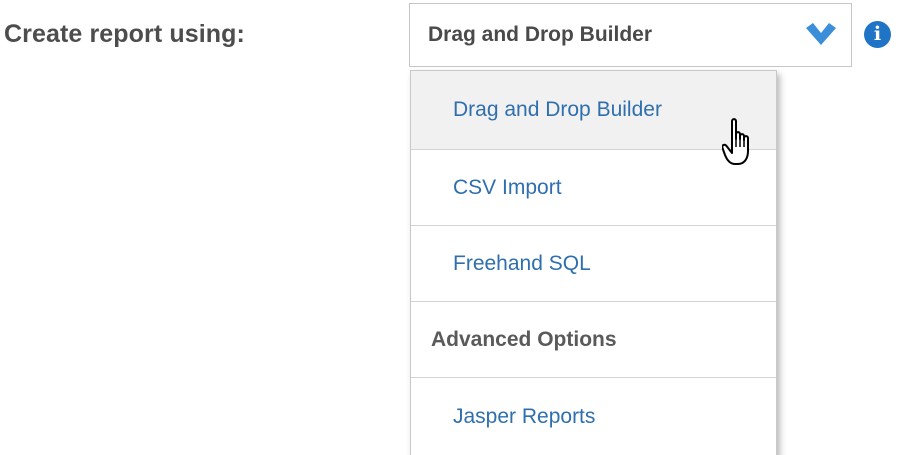 The image size is (900, 455). I want to click on menu-group-header-advanced-options: Advanced Options, so click(593, 340).